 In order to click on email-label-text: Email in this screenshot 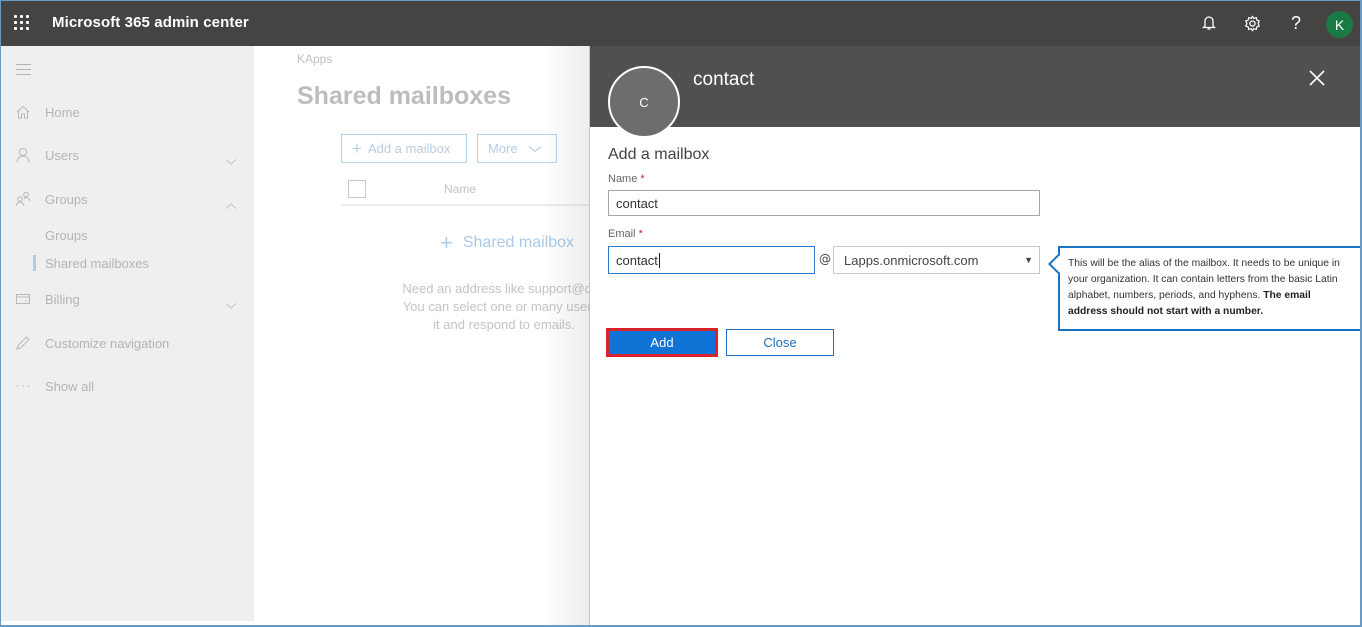, I will do `click(622, 234)`.